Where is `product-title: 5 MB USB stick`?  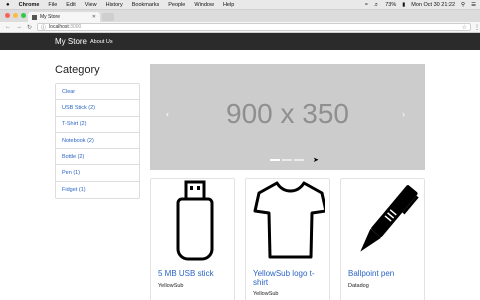 product-title: 5 MB USB stick is located at coordinates (195, 273).